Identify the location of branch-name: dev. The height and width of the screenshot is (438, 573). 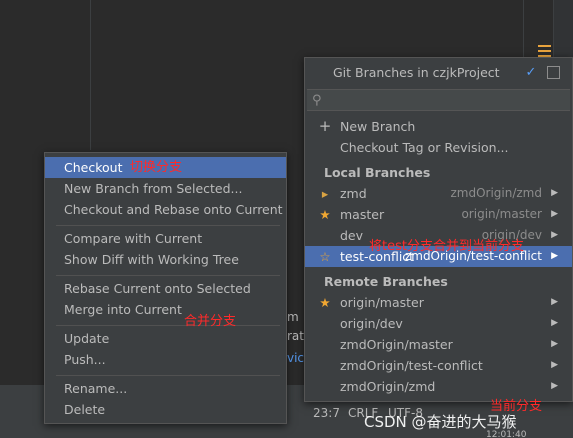
(352, 235).